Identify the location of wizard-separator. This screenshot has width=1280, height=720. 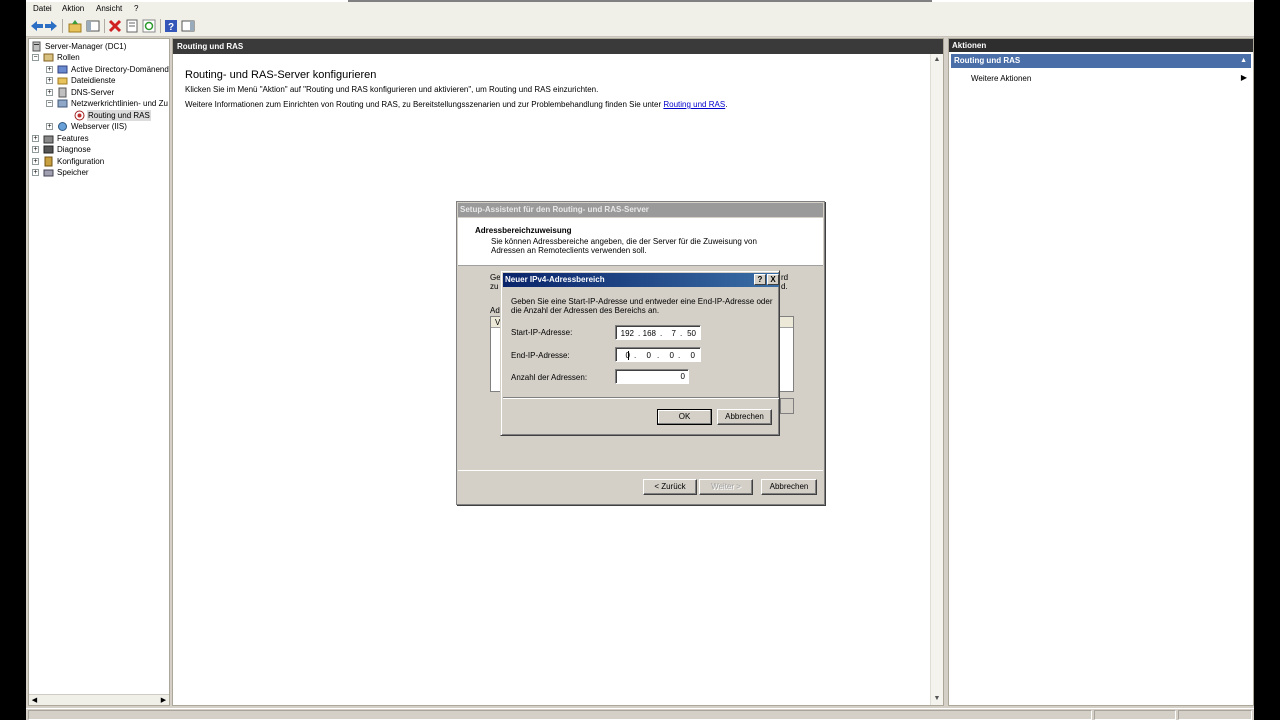
(640, 470).